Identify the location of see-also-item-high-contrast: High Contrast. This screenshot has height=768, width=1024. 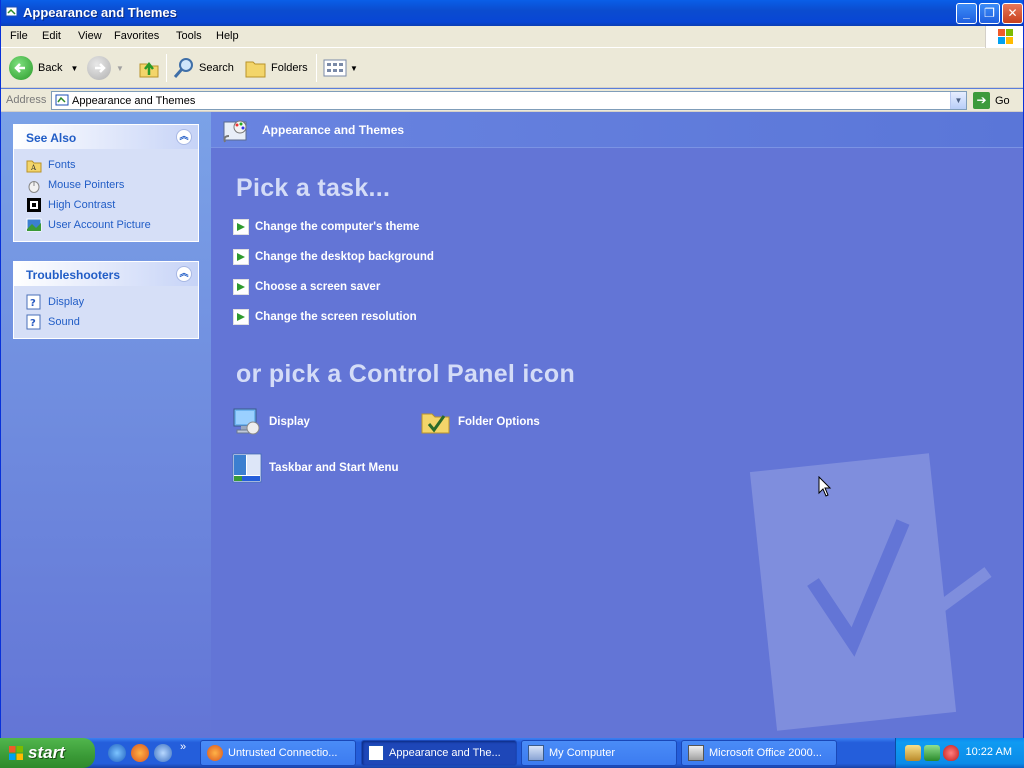
(106, 205).